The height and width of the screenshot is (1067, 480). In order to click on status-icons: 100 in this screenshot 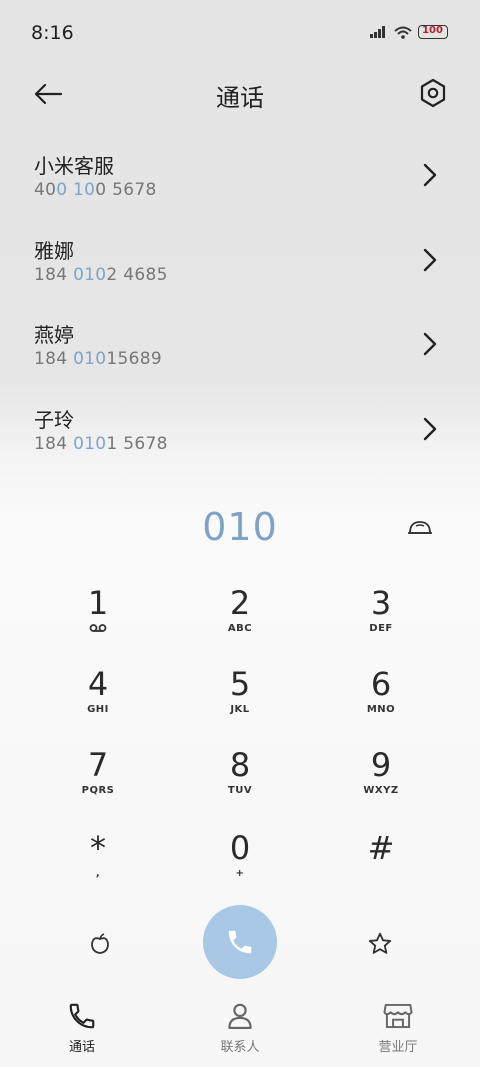, I will do `click(409, 32)`.